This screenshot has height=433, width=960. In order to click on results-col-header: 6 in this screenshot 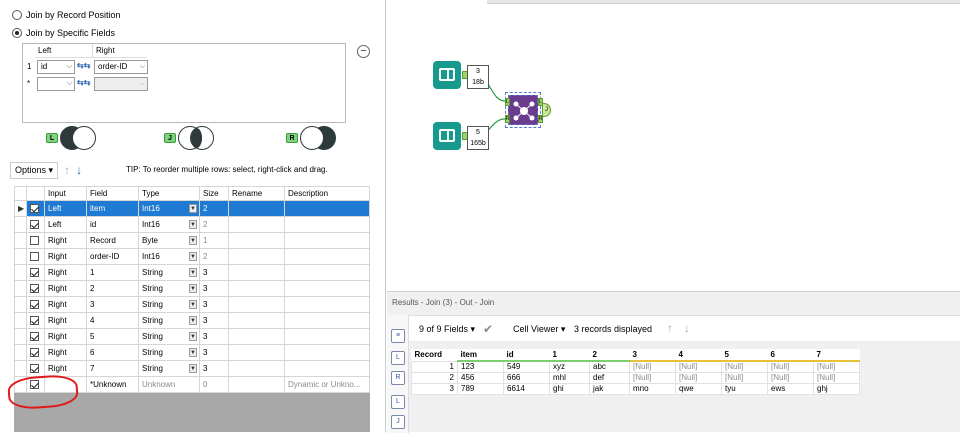, I will do `click(790, 355)`.